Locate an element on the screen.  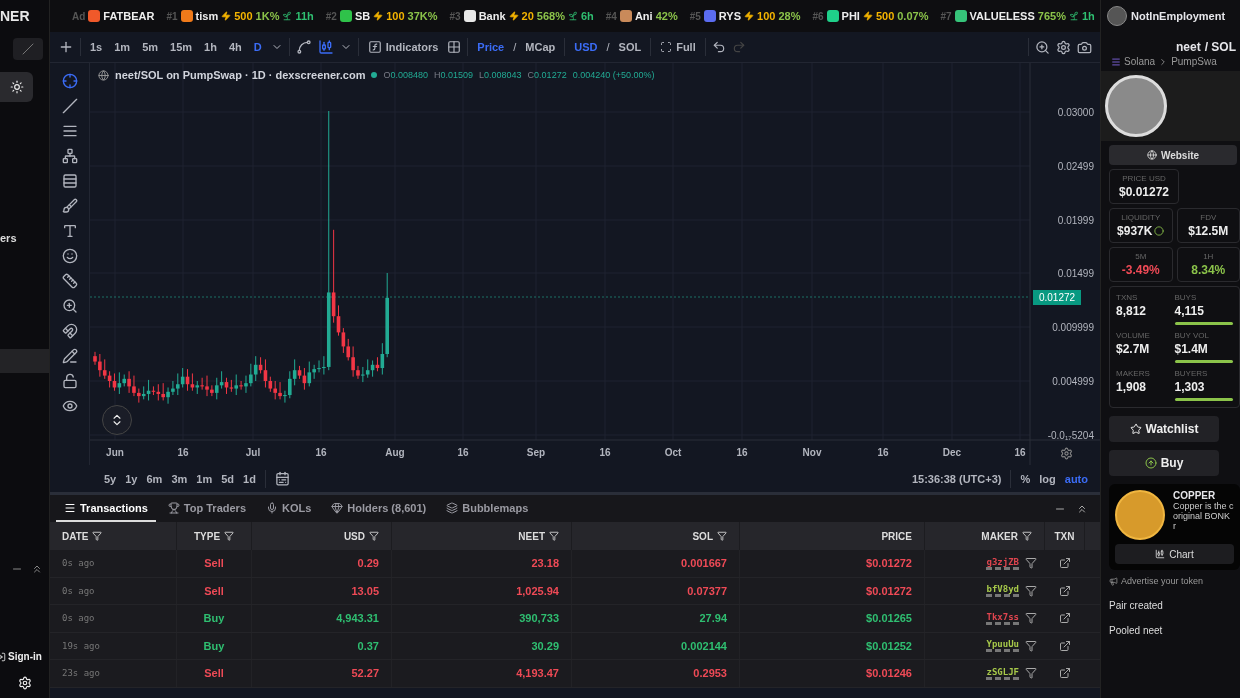
avatar is located at coordinates (1117, 16).